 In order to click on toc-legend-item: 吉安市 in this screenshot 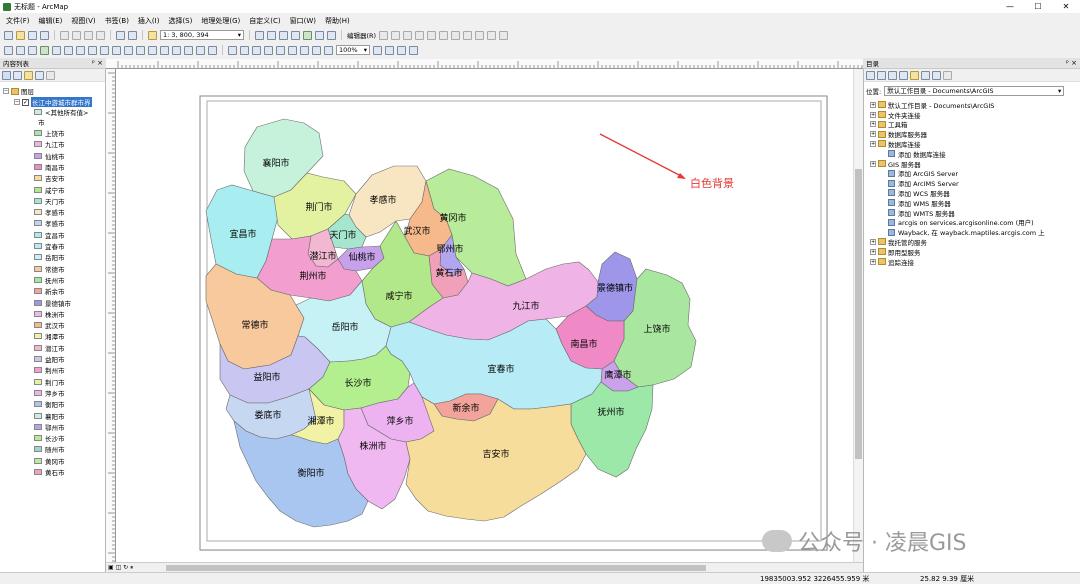, I will do `click(49, 178)`.